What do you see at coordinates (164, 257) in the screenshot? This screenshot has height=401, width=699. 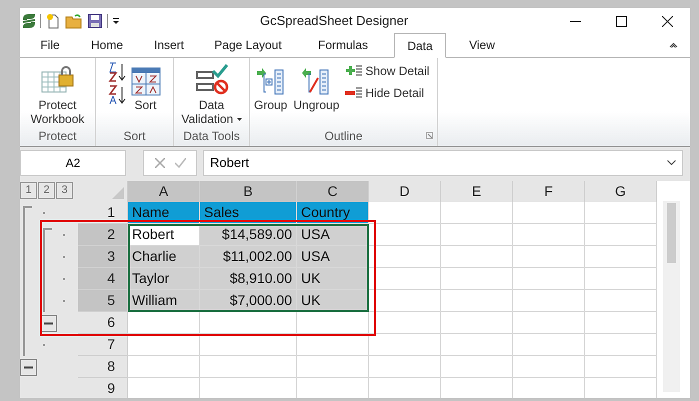 I see `table-cell: Charlie` at bounding box center [164, 257].